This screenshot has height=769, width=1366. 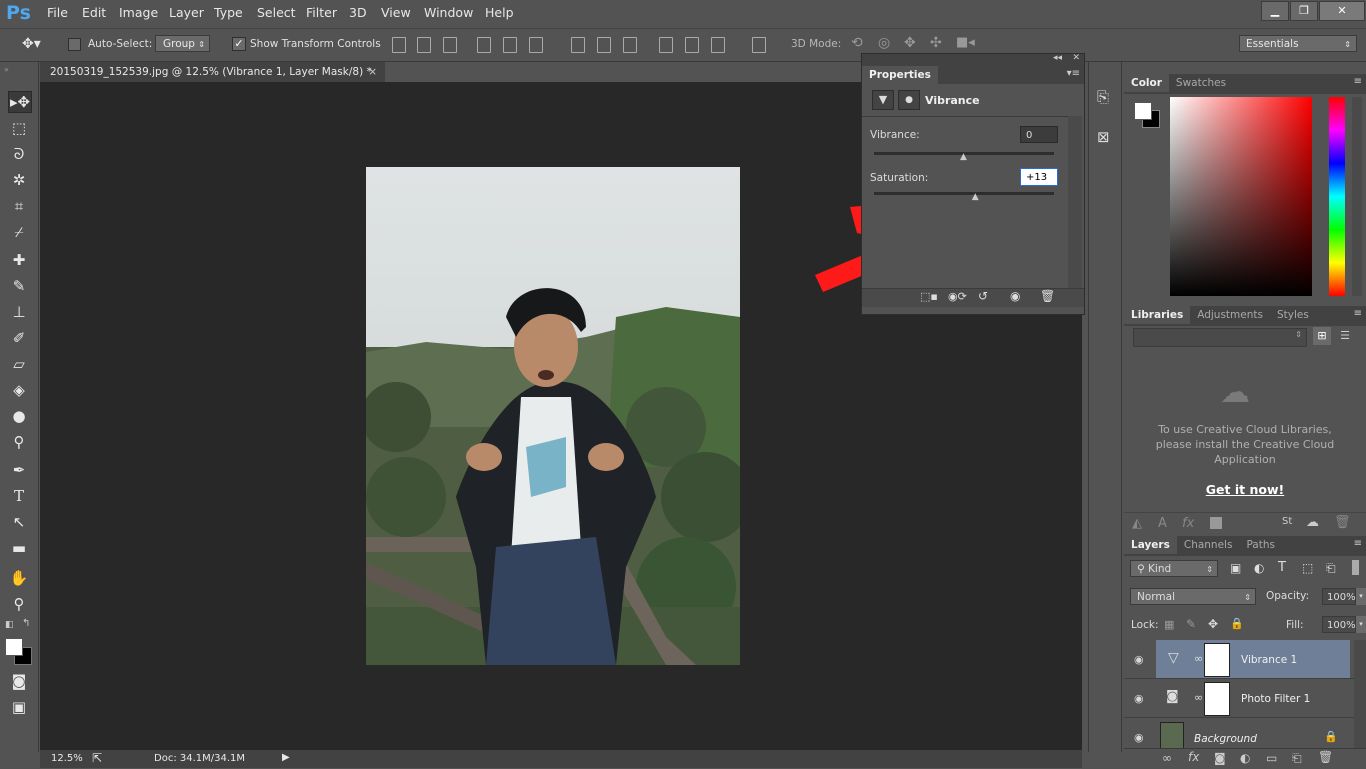 I want to click on distribute-right-icon, so click(x=718, y=45).